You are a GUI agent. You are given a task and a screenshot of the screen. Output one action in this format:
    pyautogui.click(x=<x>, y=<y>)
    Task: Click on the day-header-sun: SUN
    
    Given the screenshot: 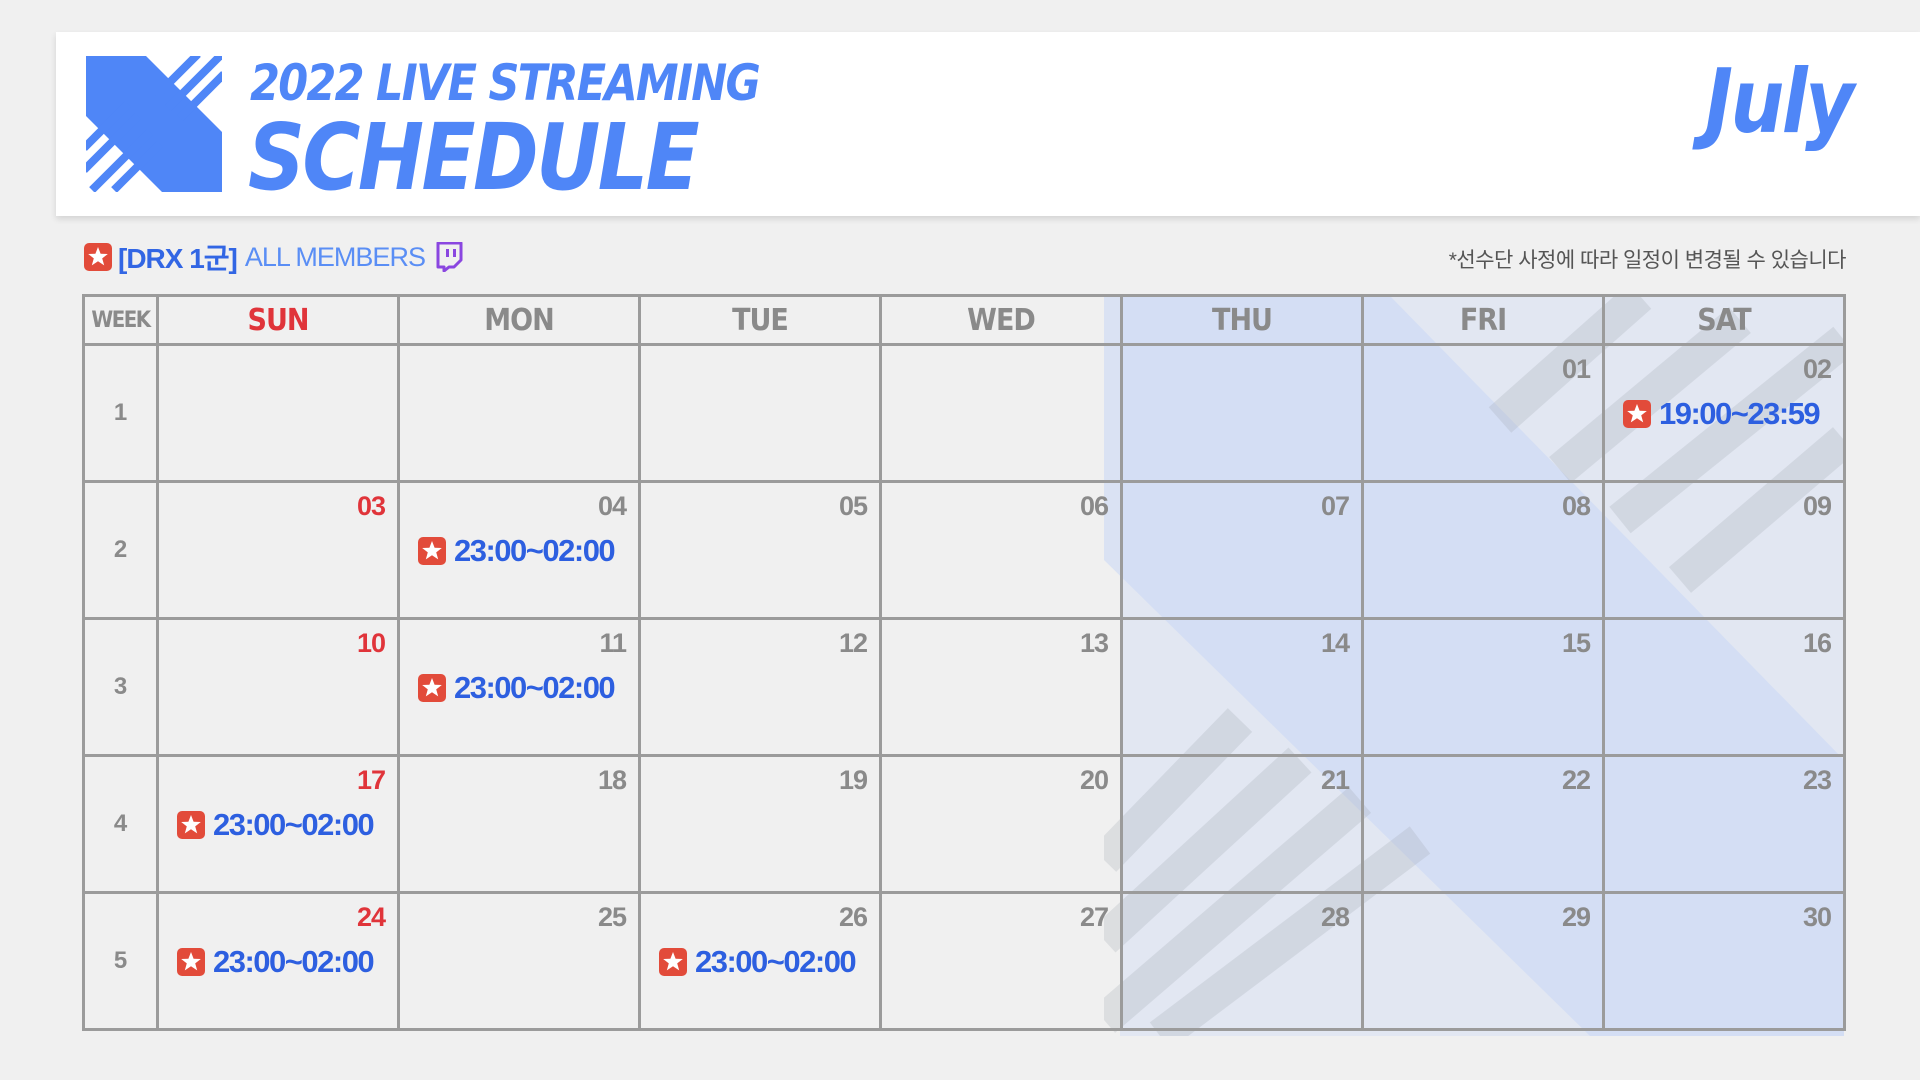 What is the action you would take?
    pyautogui.click(x=278, y=320)
    